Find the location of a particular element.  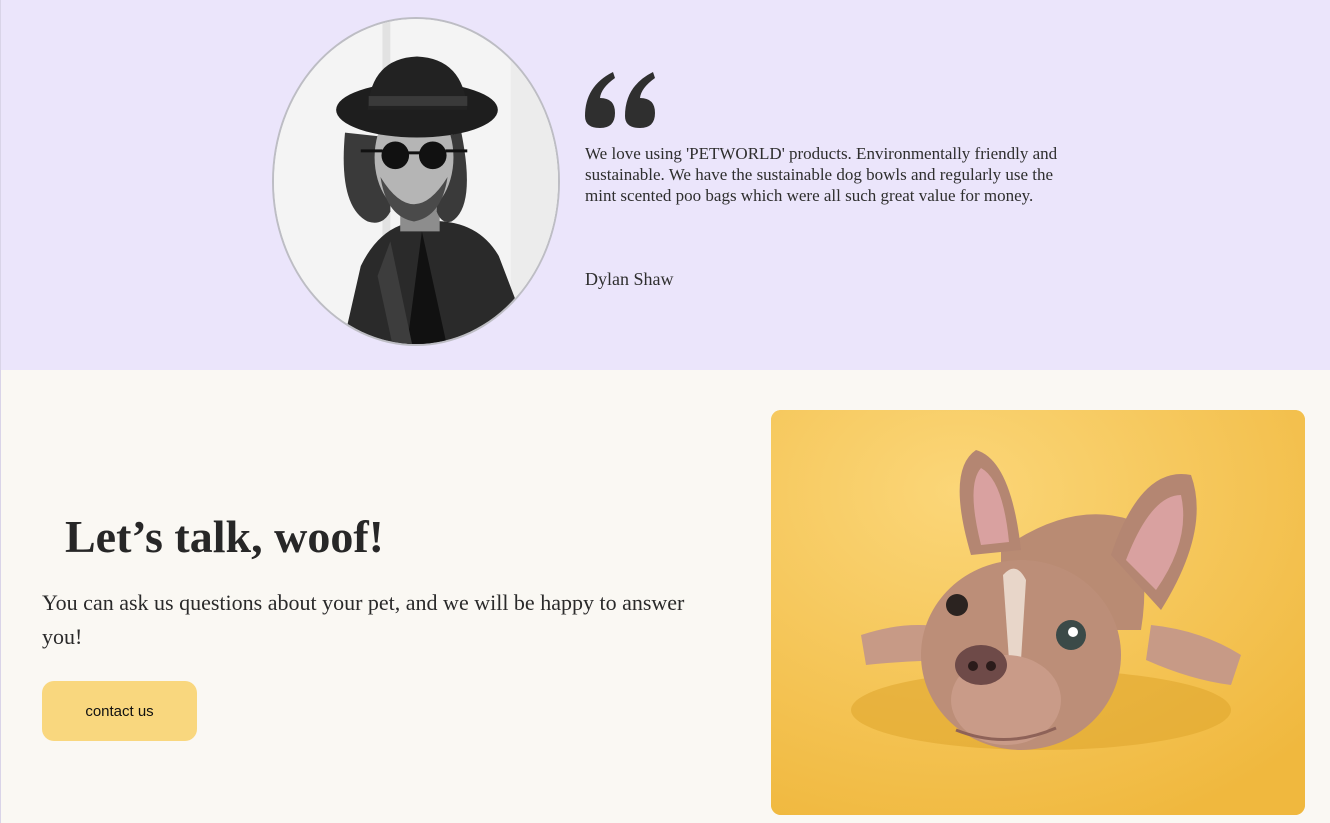

testimonial-author: Dylan Shaw is located at coordinates (629, 279).